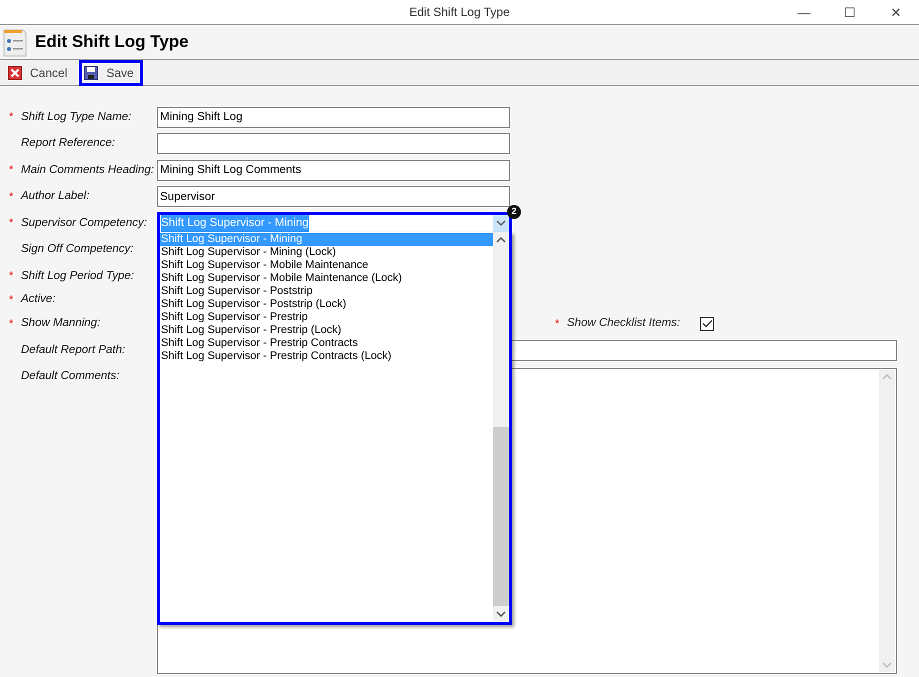 The height and width of the screenshot is (677, 919). I want to click on dropdown-option: Shift Log Supervisor - Poststrip, so click(326, 291).